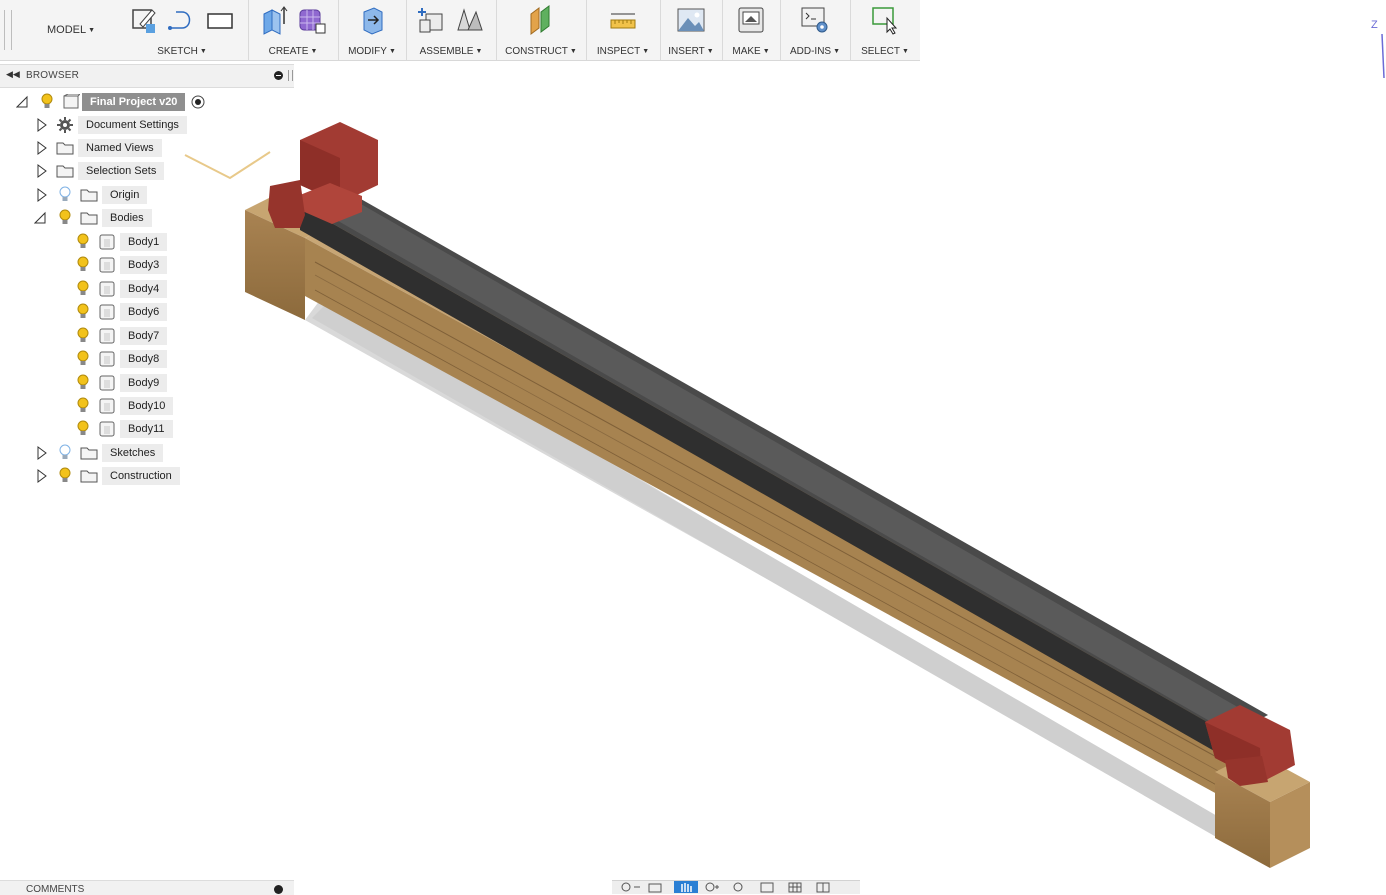 Image resolution: width=1386 pixels, height=895 pixels. I want to click on tree-item-body: Body7, so click(147, 336).